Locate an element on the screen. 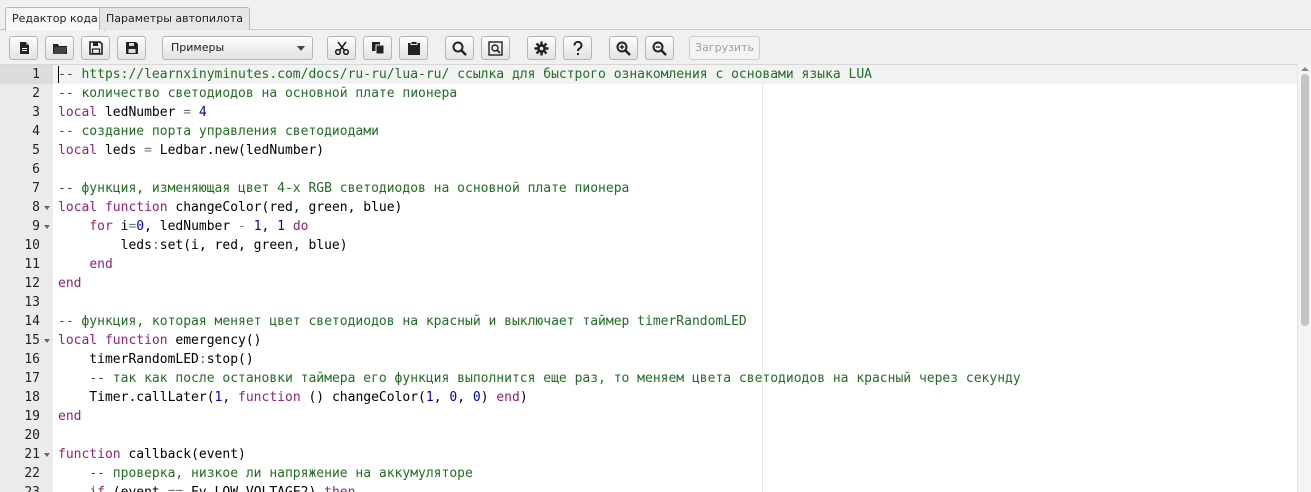  code-line: 16 timerRandomLED:stop() is located at coordinates (648, 359).